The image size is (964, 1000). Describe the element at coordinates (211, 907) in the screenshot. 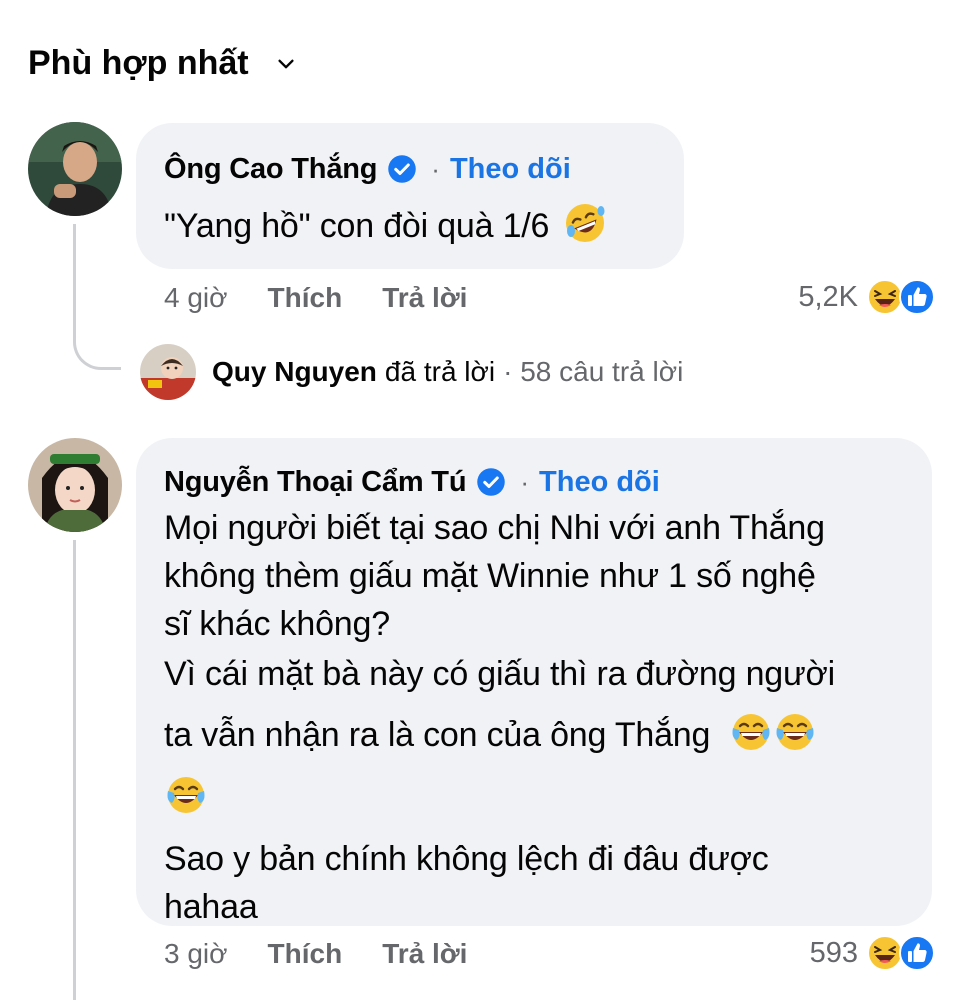

I see `comment-text-line: hahaa` at that location.